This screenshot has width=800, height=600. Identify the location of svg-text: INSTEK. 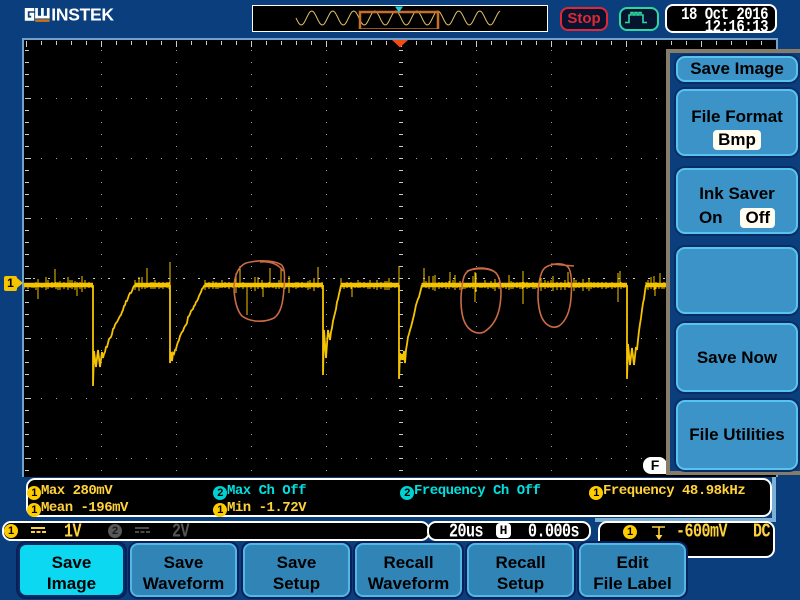
(82, 16).